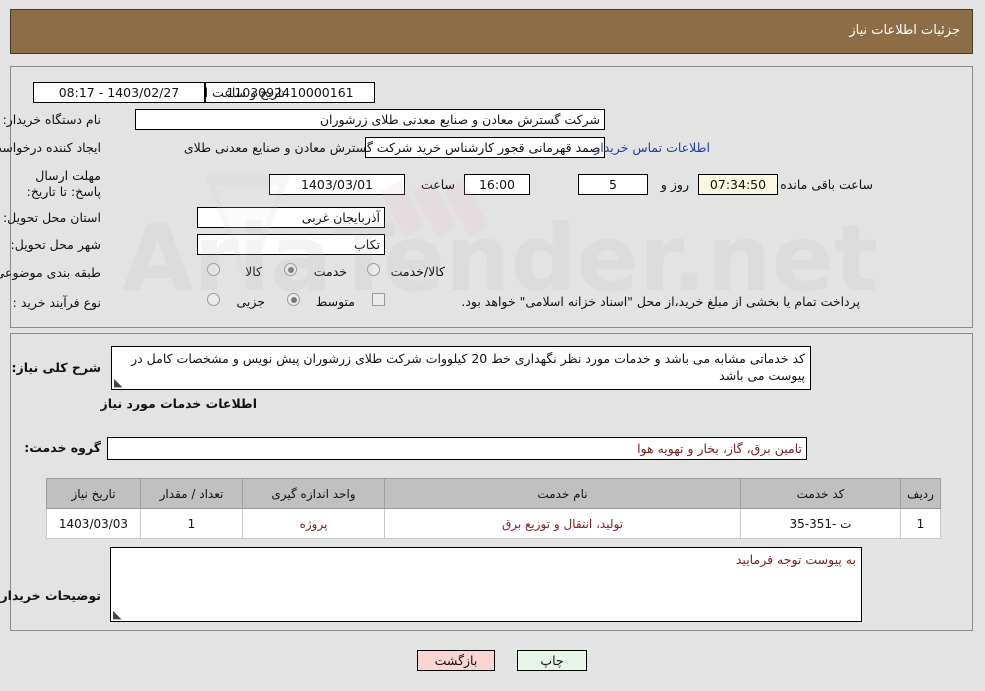 The width and height of the screenshot is (985, 691). What do you see at coordinates (486, 584) in the screenshot?
I see `buyer-notes-value: به پیوست توجه فرمایید ◢` at bounding box center [486, 584].